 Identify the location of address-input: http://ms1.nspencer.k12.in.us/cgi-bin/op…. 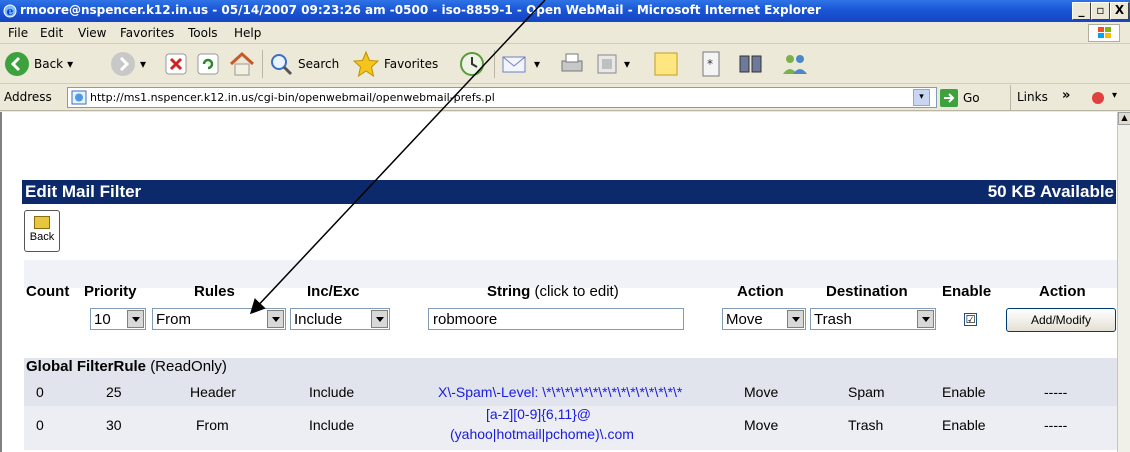
(502, 97).